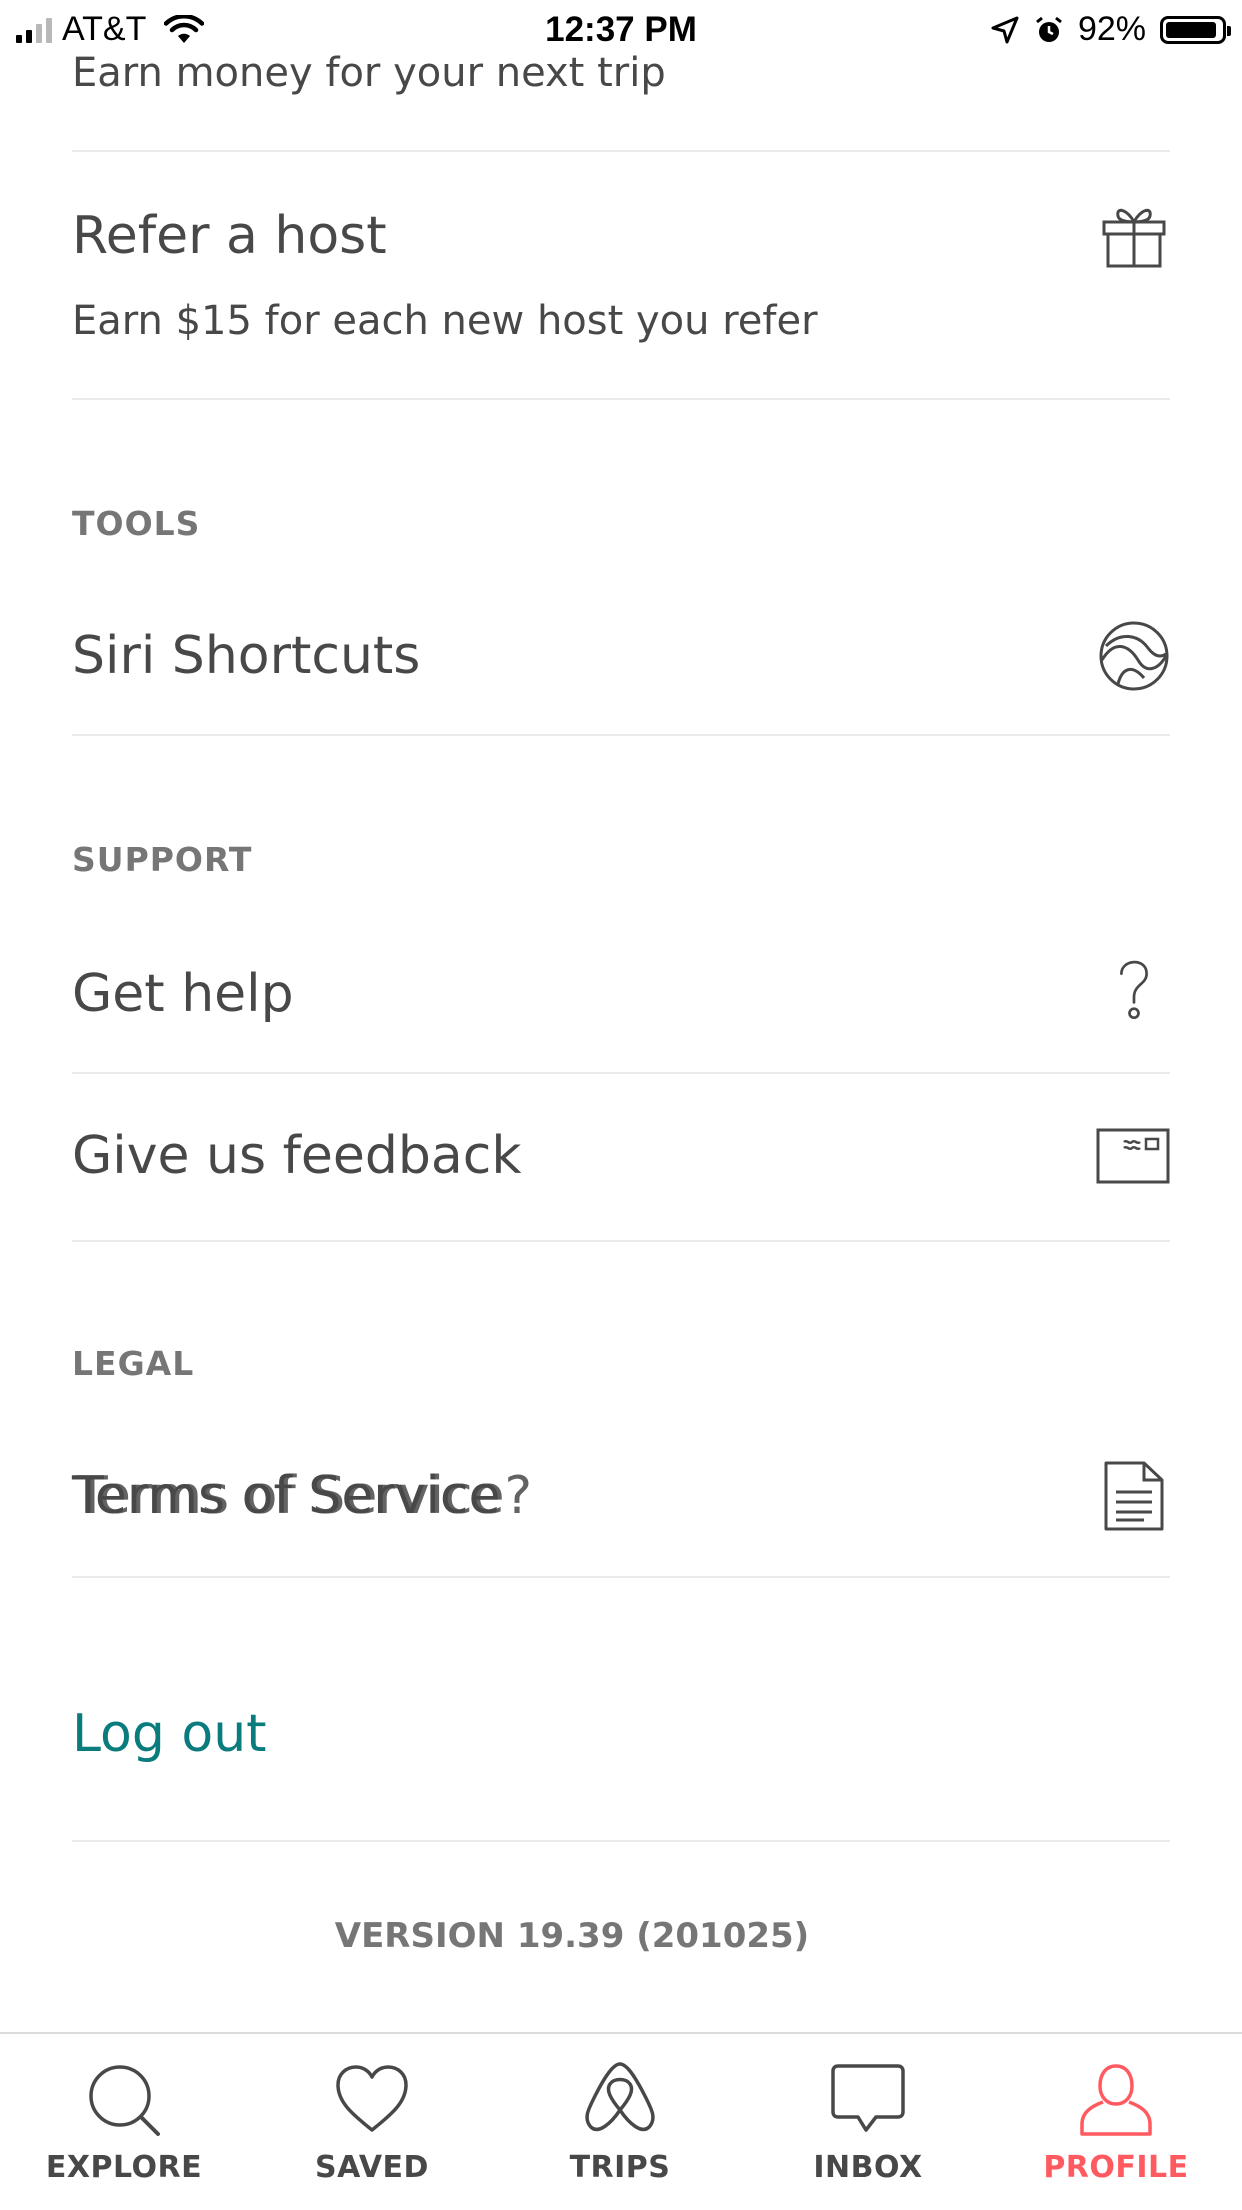 Image resolution: width=1242 pixels, height=2210 pixels. What do you see at coordinates (136, 523) in the screenshot?
I see `section-label-tools: TOOLS` at bounding box center [136, 523].